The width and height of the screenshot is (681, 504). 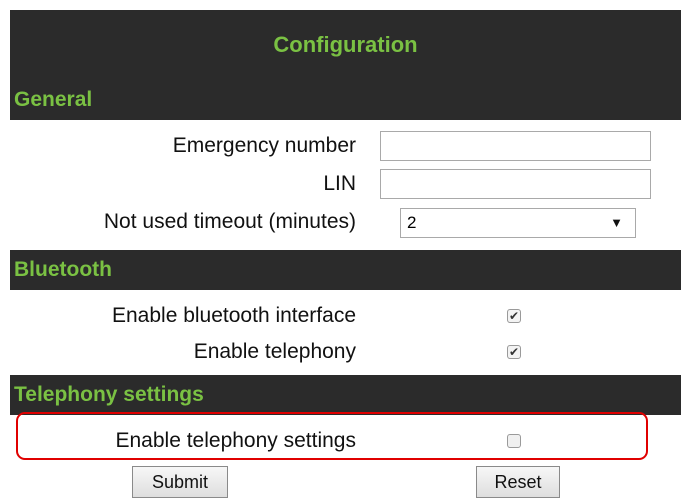 What do you see at coordinates (515, 146) in the screenshot?
I see `emergency-number-input` at bounding box center [515, 146].